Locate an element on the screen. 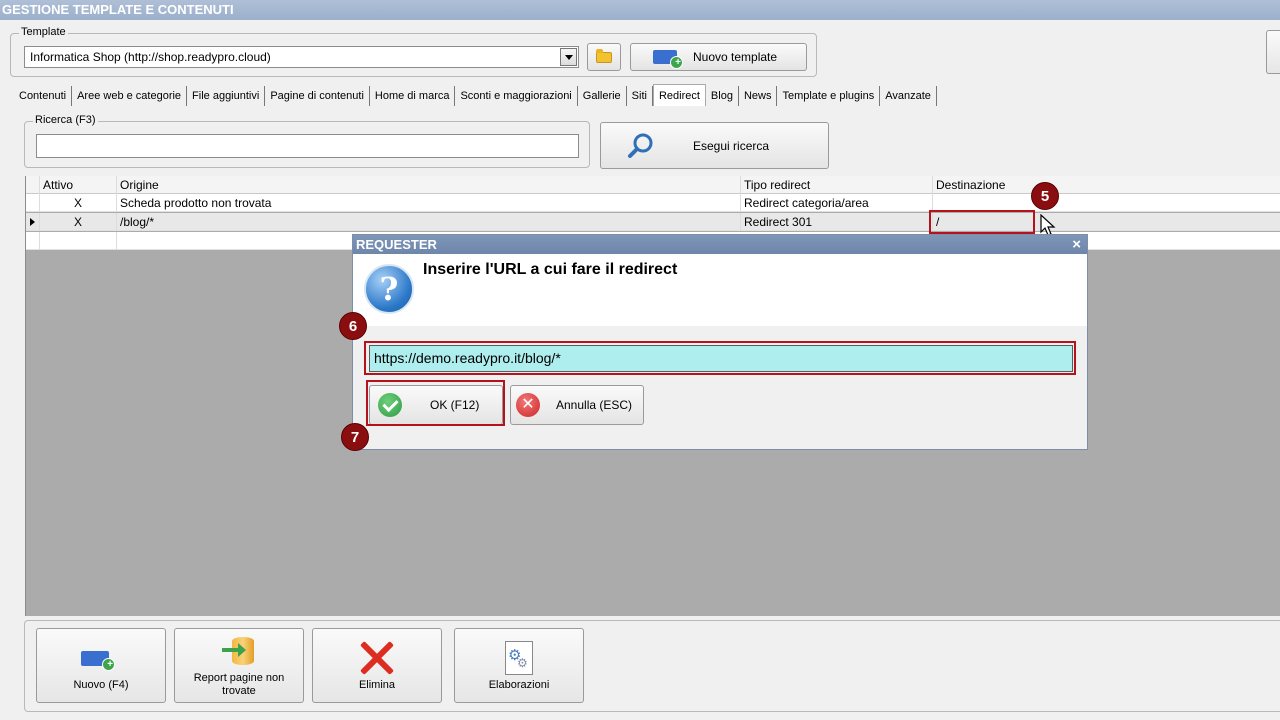 This screenshot has width=1280, height=720. dialog-title: REQUESTER is located at coordinates (720, 244).